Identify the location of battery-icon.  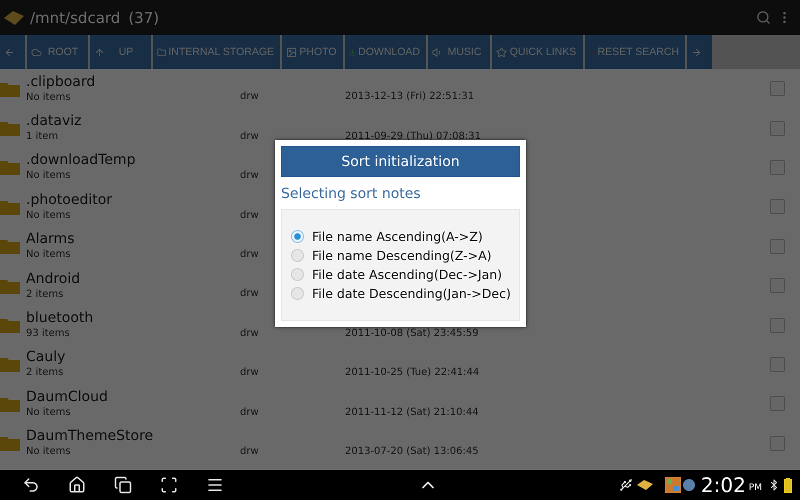
(788, 485).